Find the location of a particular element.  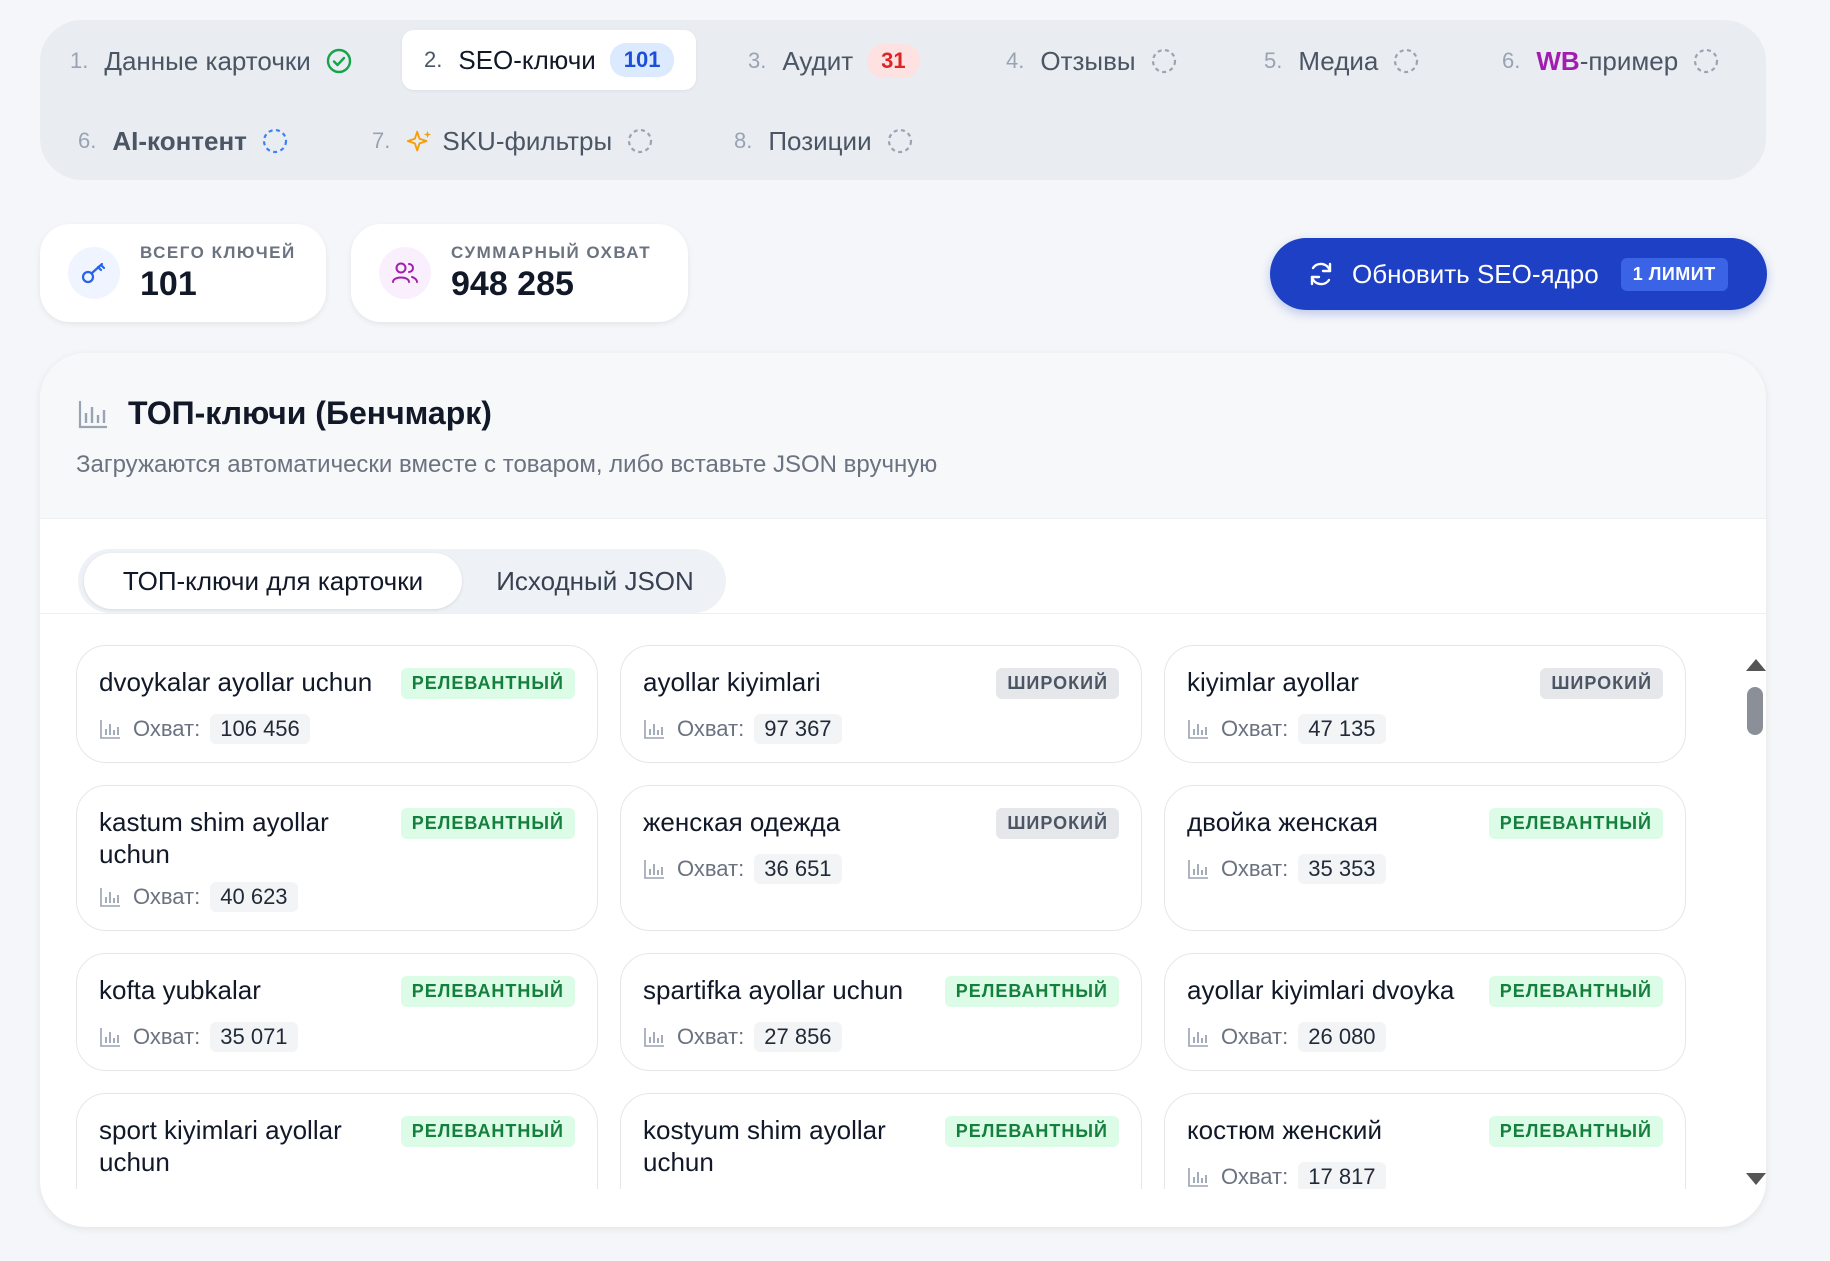

keyword-card: kofta yubkalar РЕЛЕВАНТНЫЙ Охват: 35 071 is located at coordinates (337, 1012).